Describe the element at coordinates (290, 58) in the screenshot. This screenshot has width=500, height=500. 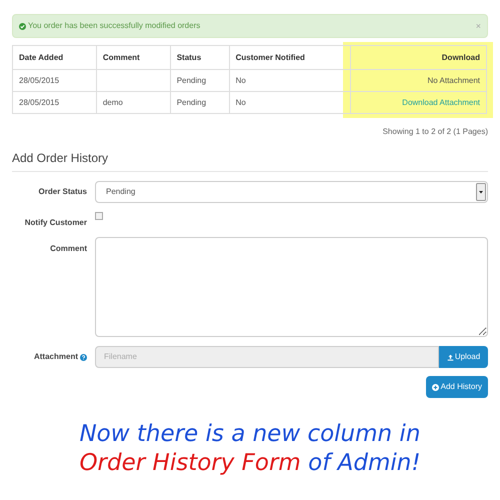
I see `column-header: Customer Notified` at that location.